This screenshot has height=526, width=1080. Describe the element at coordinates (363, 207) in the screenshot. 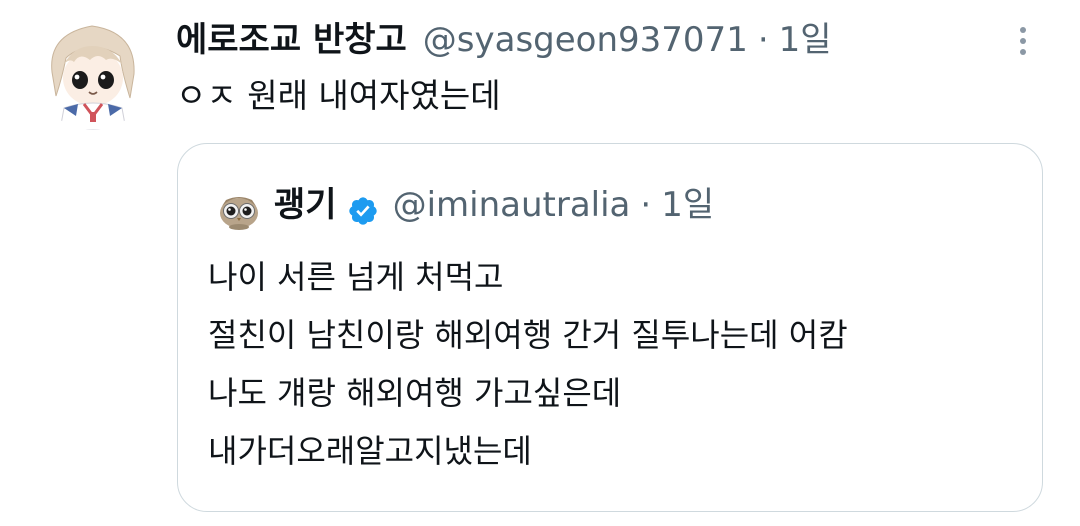

I see `verified-badge-icon` at that location.